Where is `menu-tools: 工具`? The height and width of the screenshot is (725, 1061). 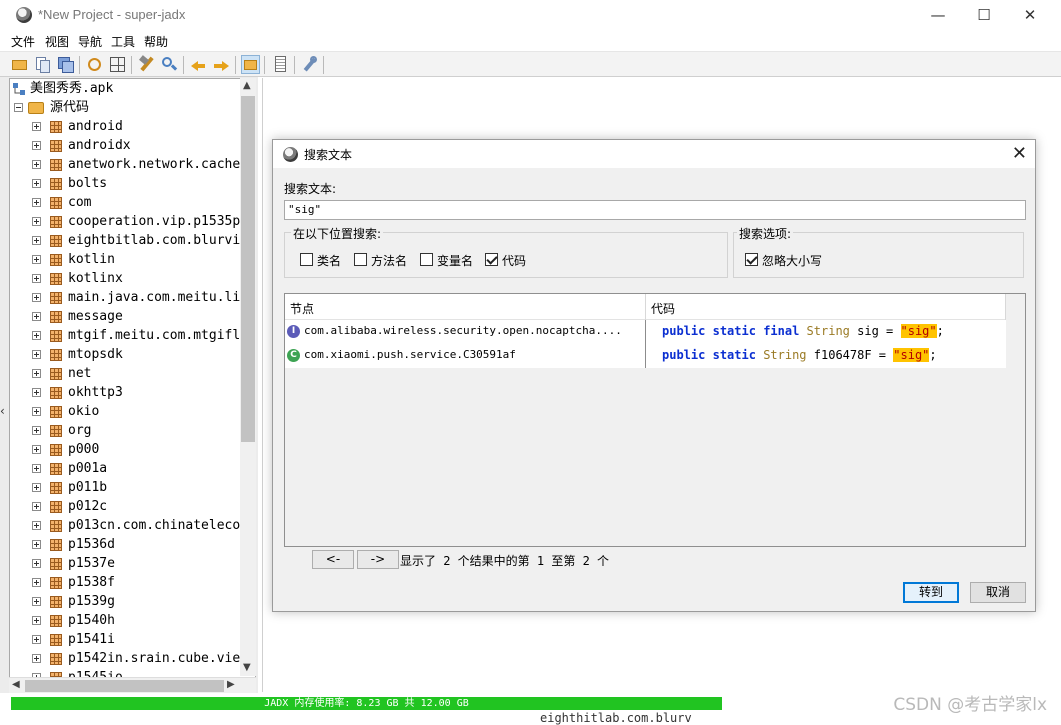
menu-tools: 工具 is located at coordinates (123, 41).